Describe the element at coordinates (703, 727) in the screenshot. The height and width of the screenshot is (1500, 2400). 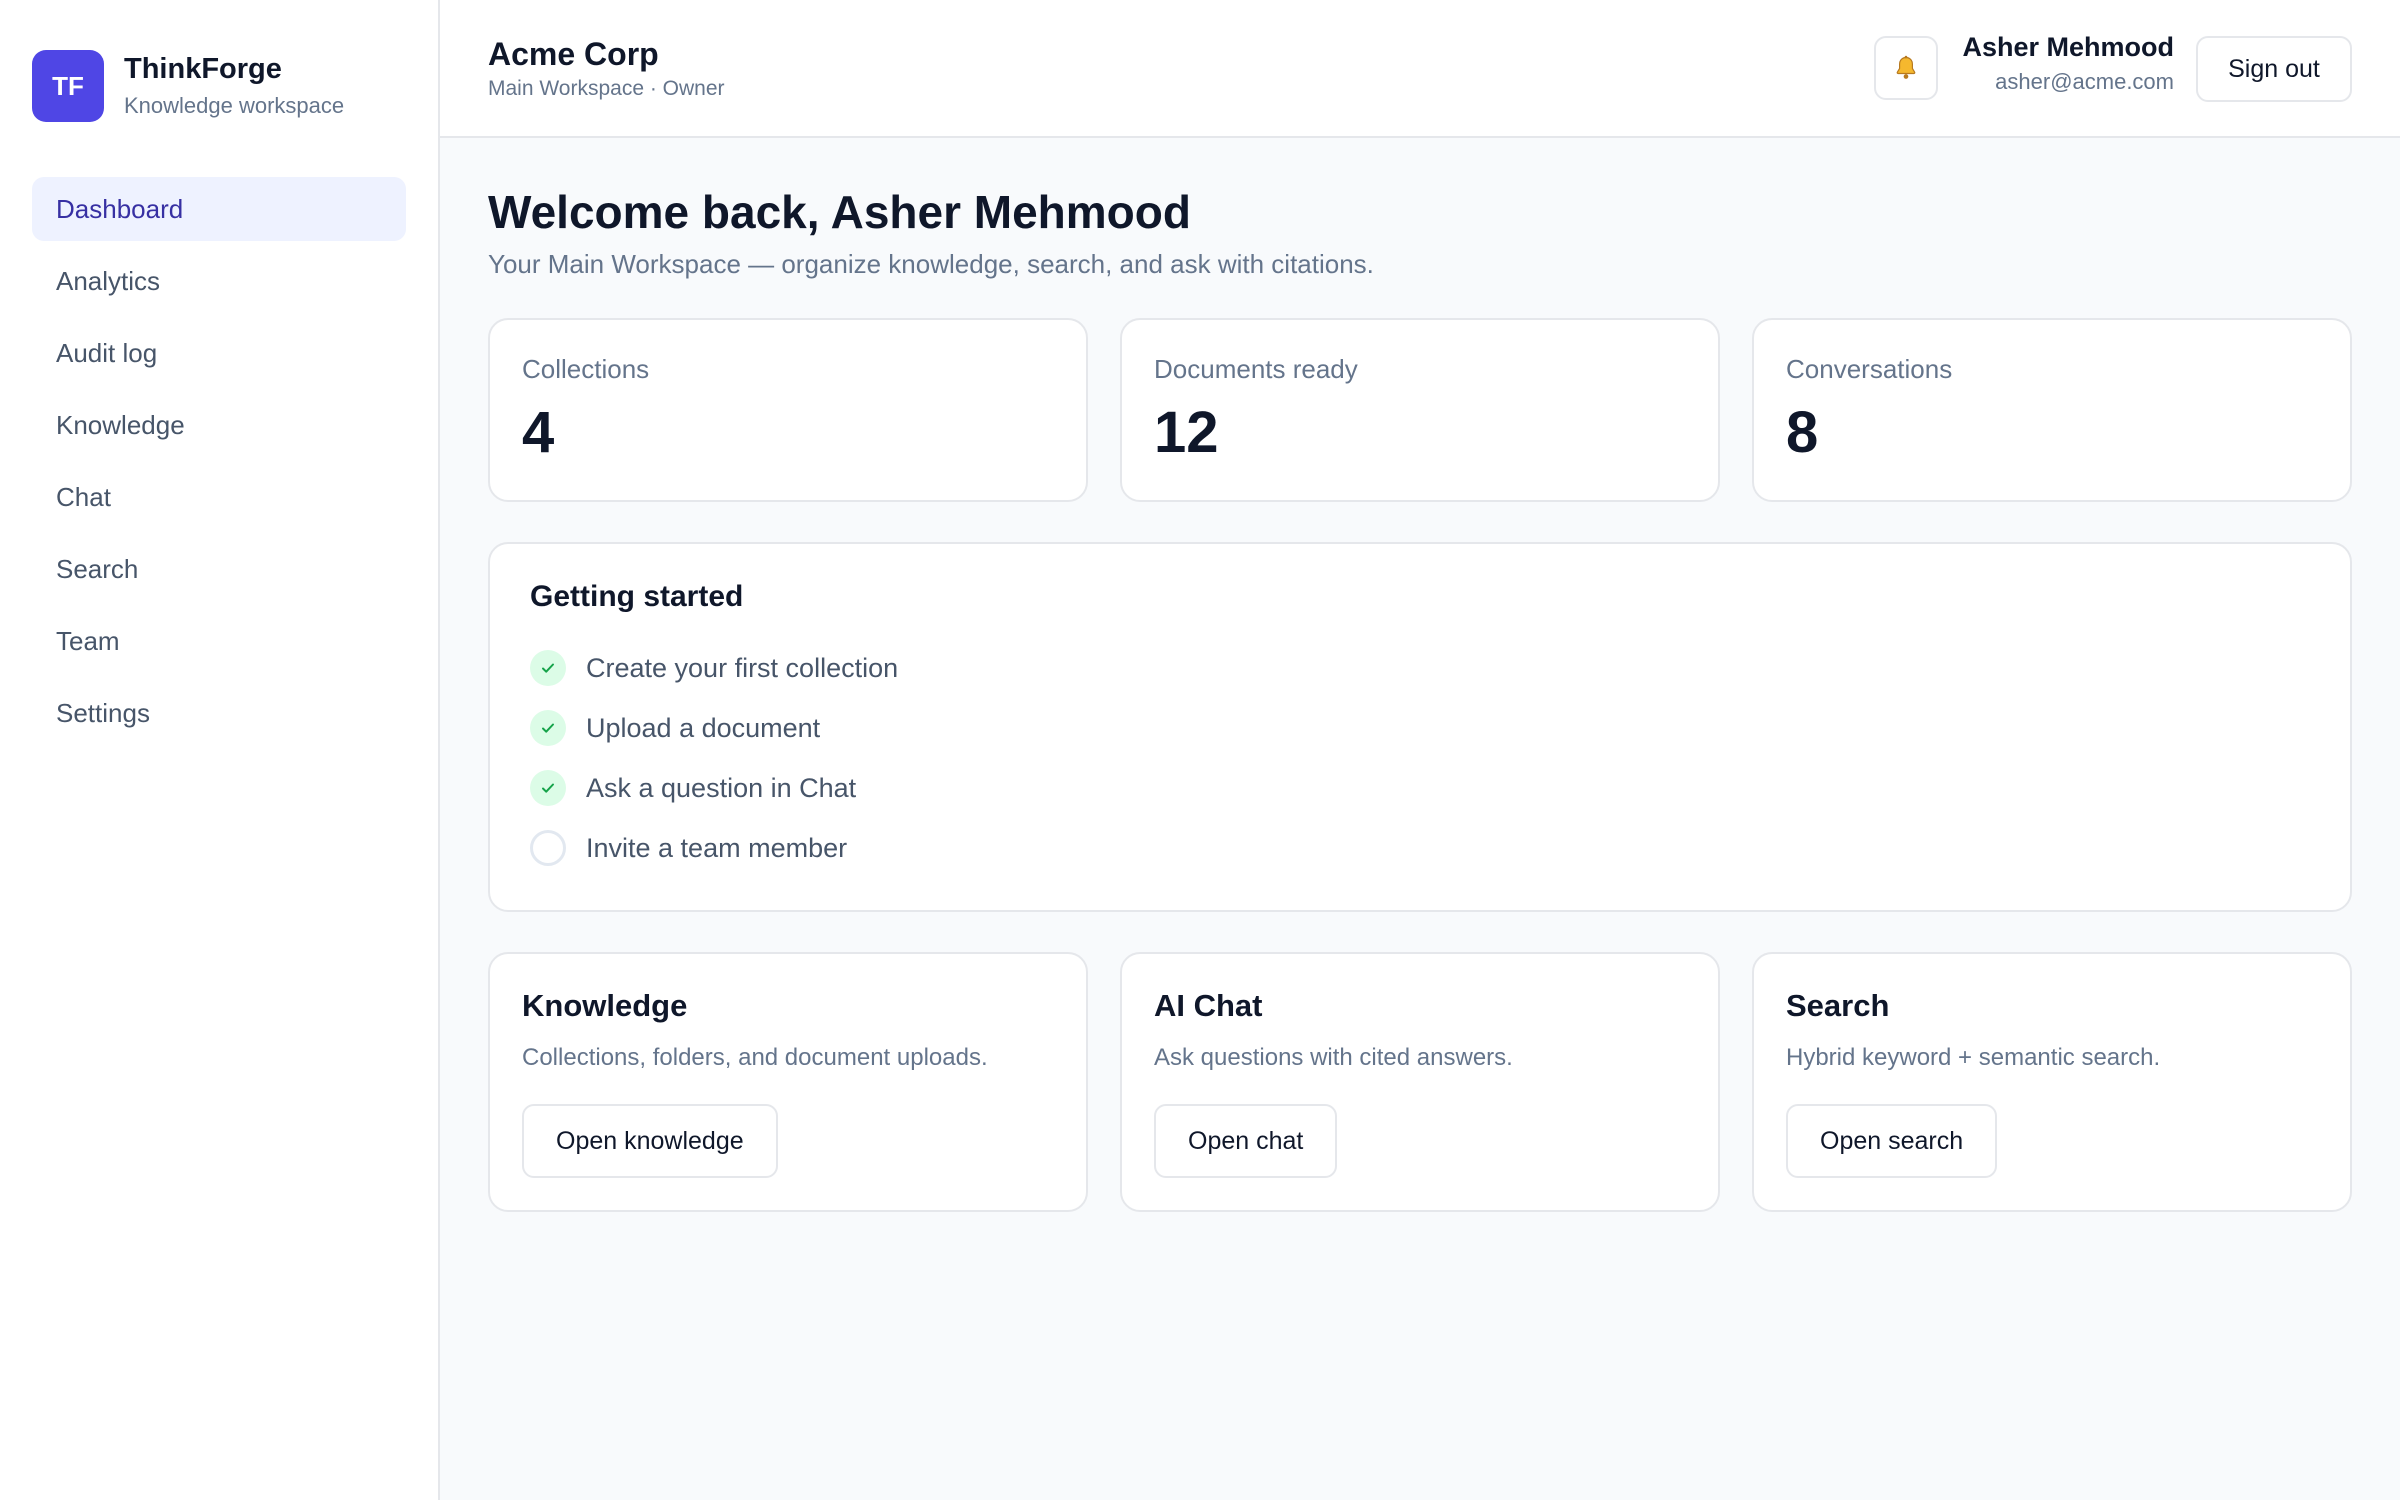
I see `checklist-item-label: Upload a document` at that location.